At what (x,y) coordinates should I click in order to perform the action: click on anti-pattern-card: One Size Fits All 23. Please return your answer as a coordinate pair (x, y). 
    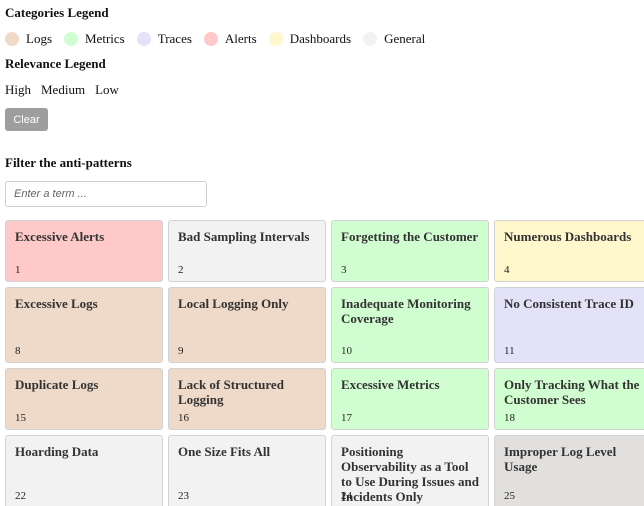
    Looking at the image, I should click on (247, 470).